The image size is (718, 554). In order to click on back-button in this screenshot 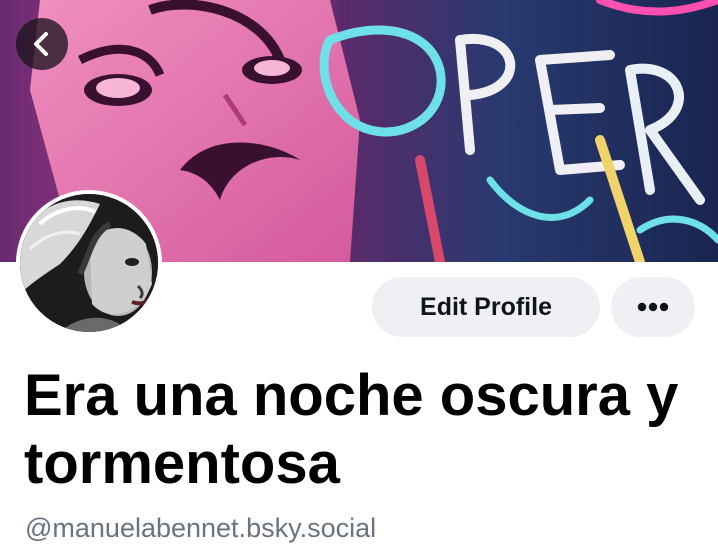, I will do `click(42, 44)`.